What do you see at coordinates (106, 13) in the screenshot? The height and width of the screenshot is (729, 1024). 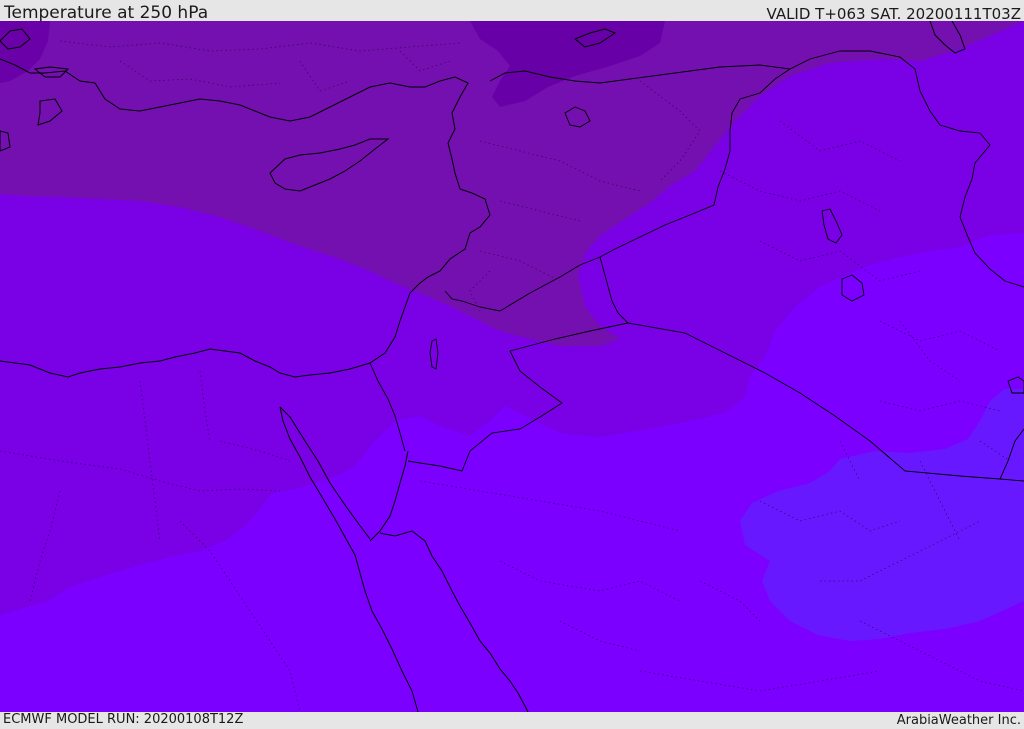 I see `map-title: Temperature at 250 hPa` at bounding box center [106, 13].